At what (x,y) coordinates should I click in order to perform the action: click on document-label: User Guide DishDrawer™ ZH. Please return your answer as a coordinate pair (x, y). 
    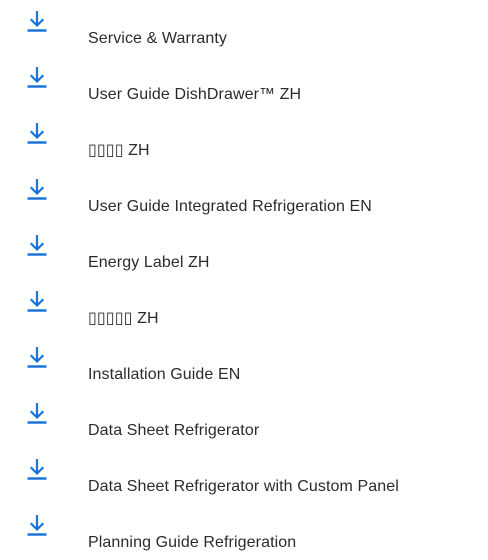
    Looking at the image, I should click on (194, 95).